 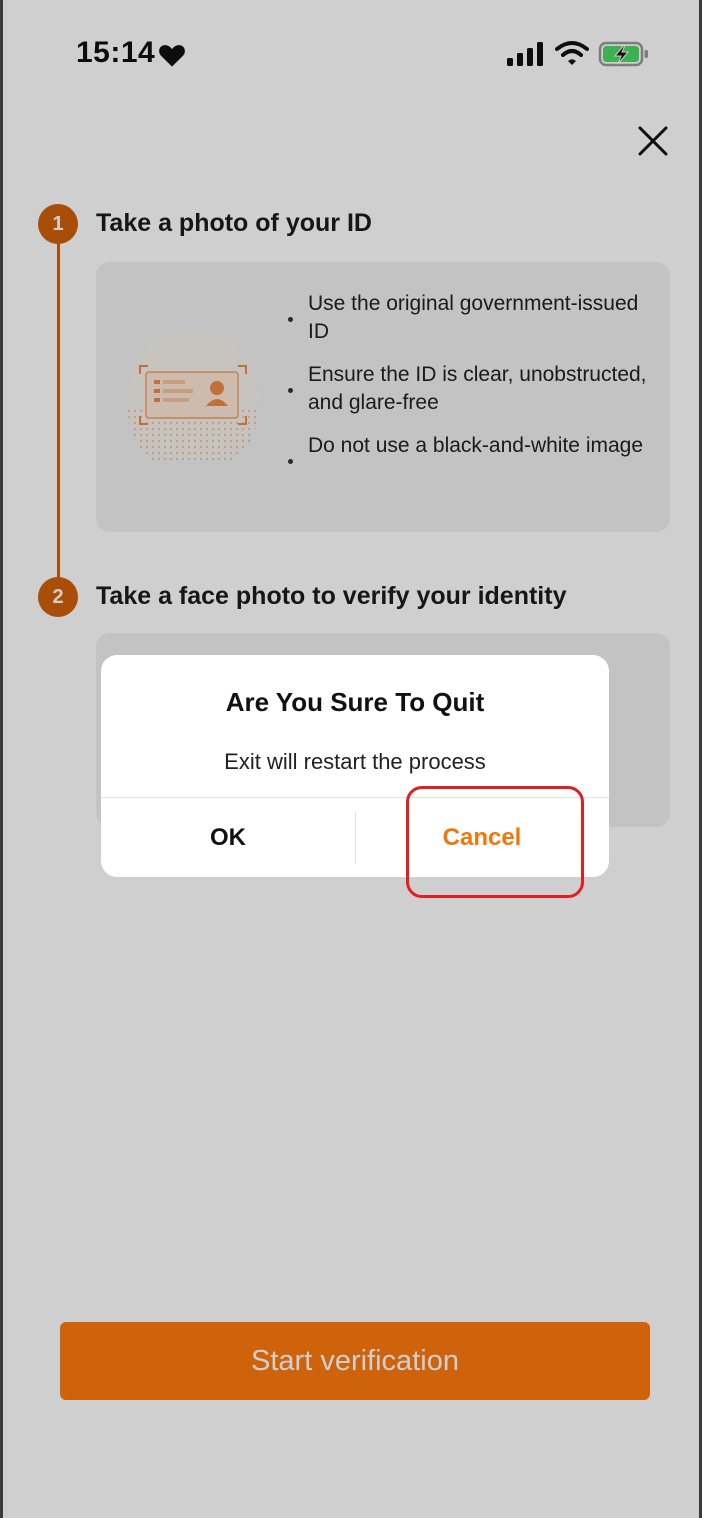 I want to click on dialog-title: Are You Sure To Quit, so click(x=355, y=702).